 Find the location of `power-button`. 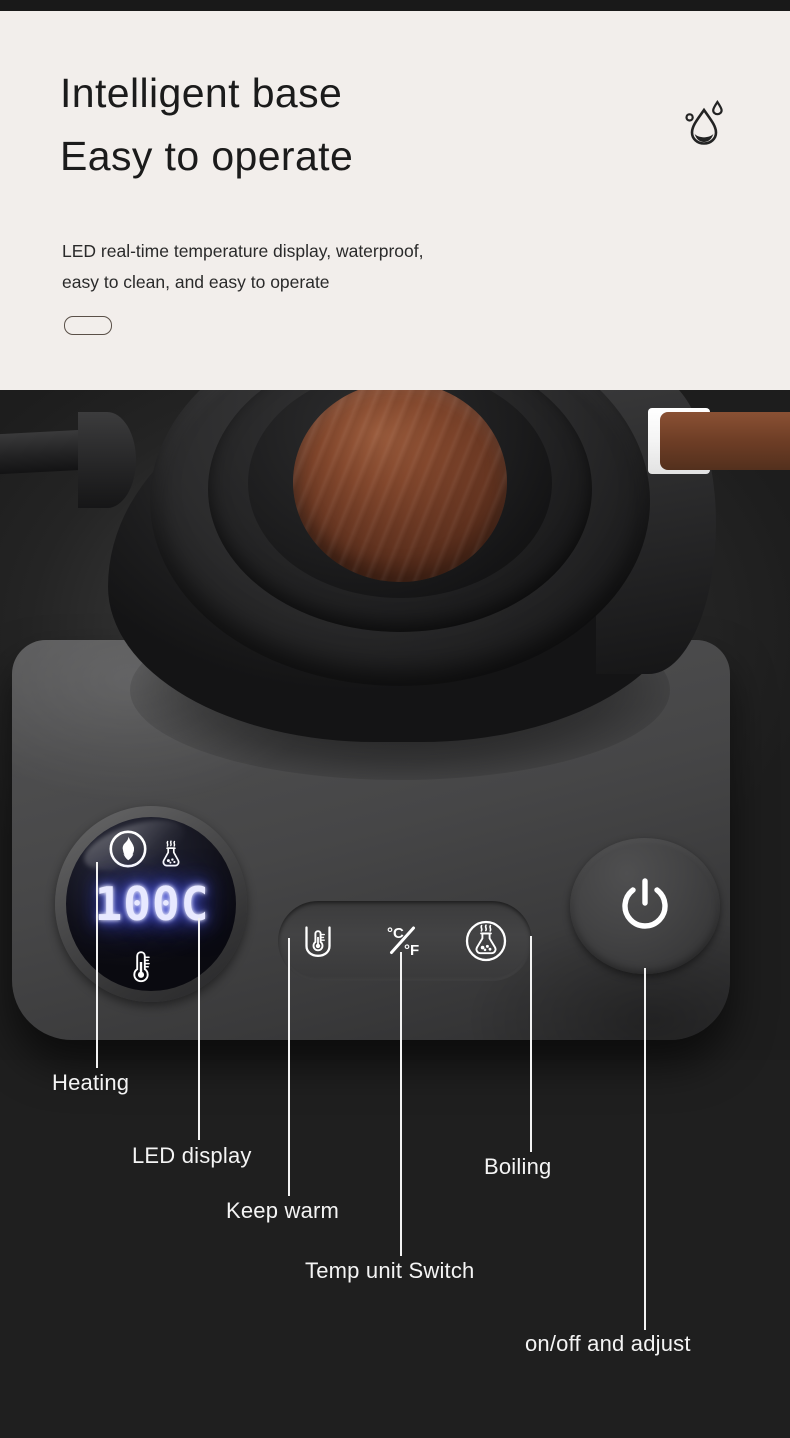

power-button is located at coordinates (645, 906).